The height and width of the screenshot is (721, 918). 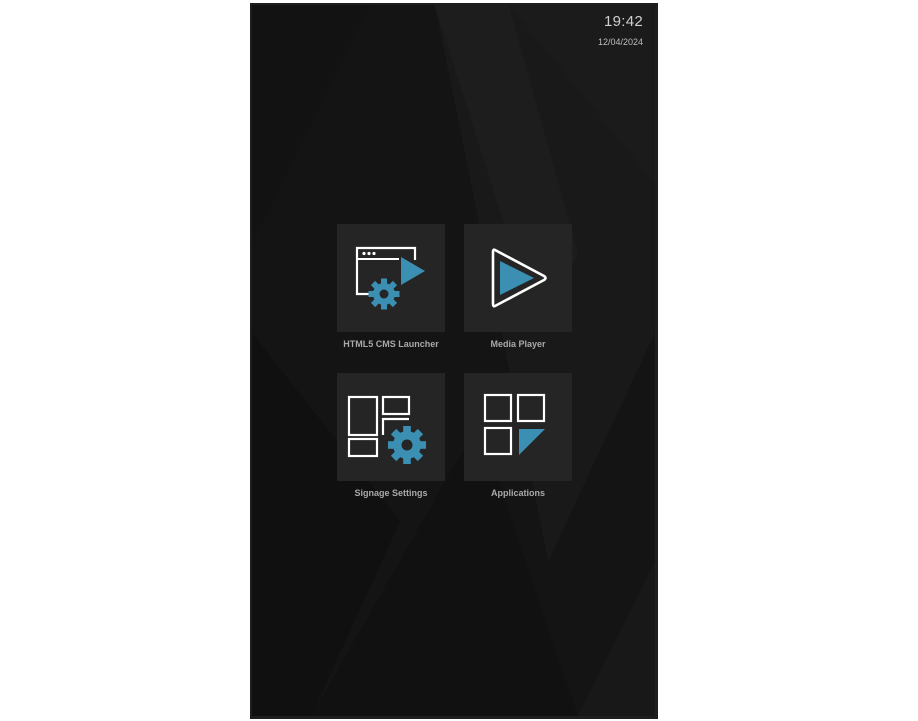 I want to click on signage-settings-tile, so click(x=391, y=427).